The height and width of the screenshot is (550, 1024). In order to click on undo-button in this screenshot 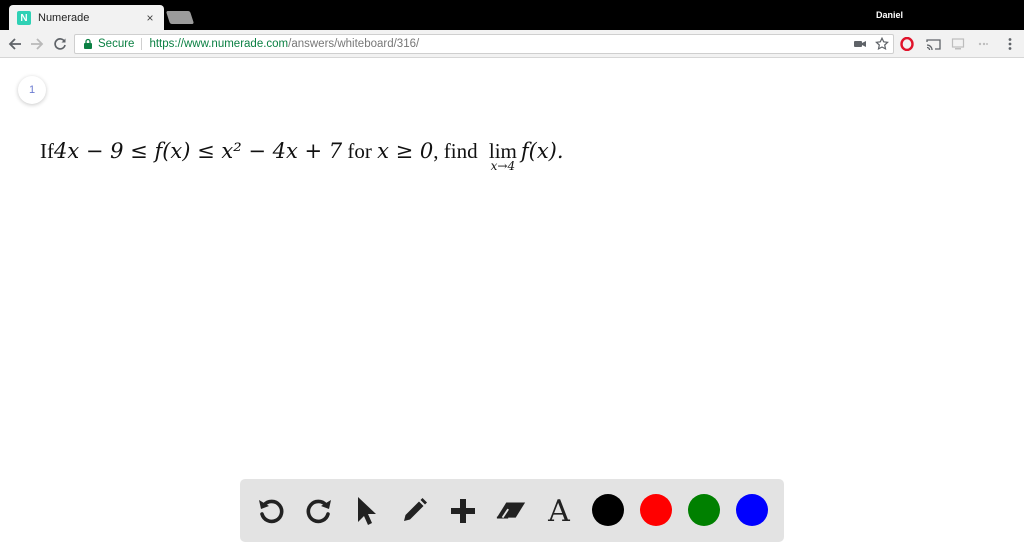, I will do `click(271, 511)`.